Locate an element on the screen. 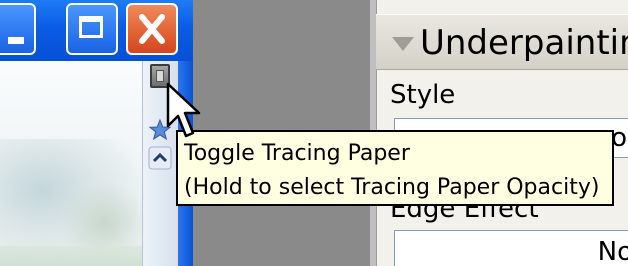 This screenshot has width=628, height=266. maximize-icon is located at coordinates (91, 27).